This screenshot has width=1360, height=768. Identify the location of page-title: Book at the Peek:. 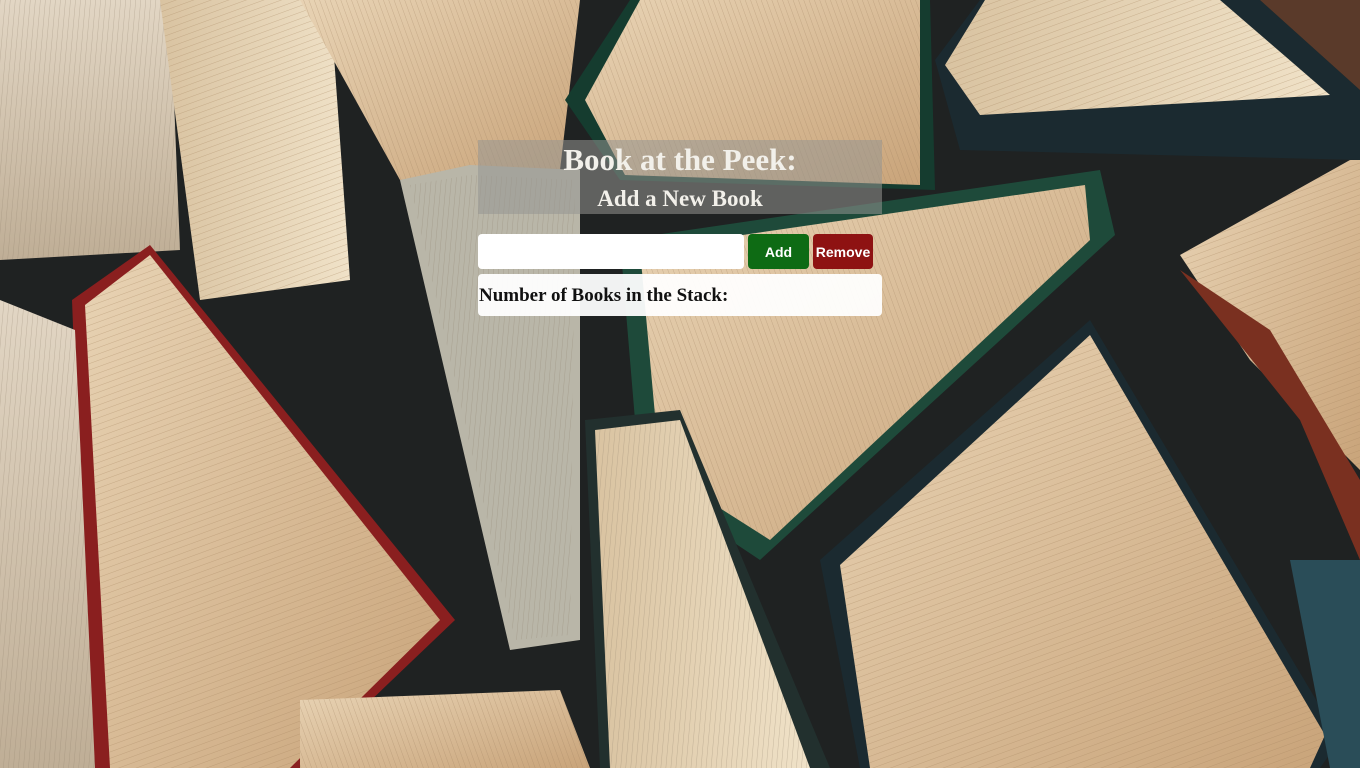
(680, 159).